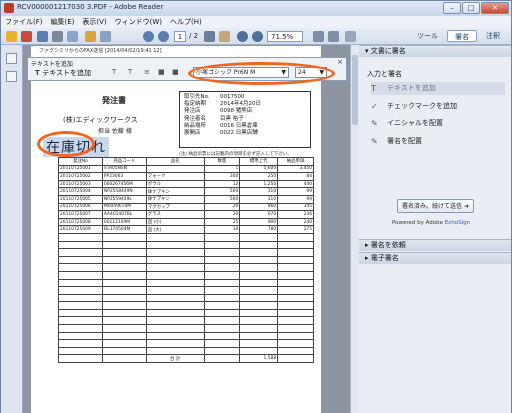 This screenshot has width=512, height=413. I want to click on table-row: 20110725004 NP2558449N 鉢ナプキン 500 310 99, so click(186, 191).